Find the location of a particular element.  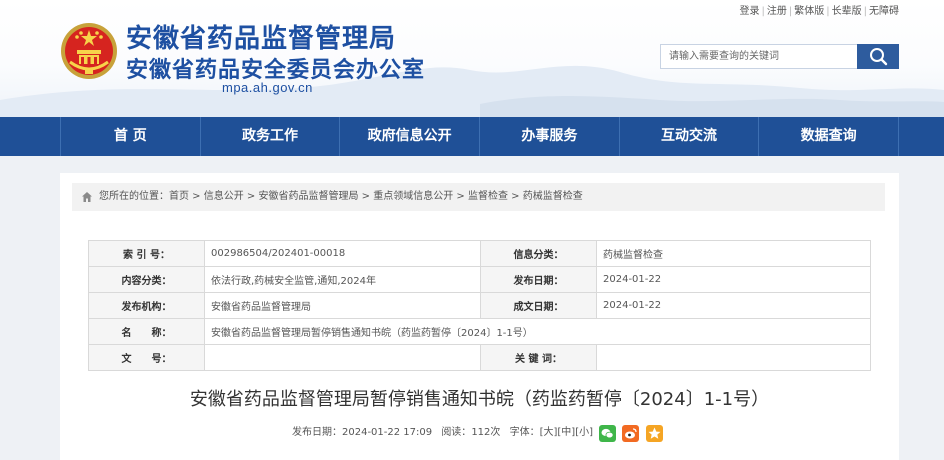

site-domain: mpa.ah.gov.cn is located at coordinates (267, 87).